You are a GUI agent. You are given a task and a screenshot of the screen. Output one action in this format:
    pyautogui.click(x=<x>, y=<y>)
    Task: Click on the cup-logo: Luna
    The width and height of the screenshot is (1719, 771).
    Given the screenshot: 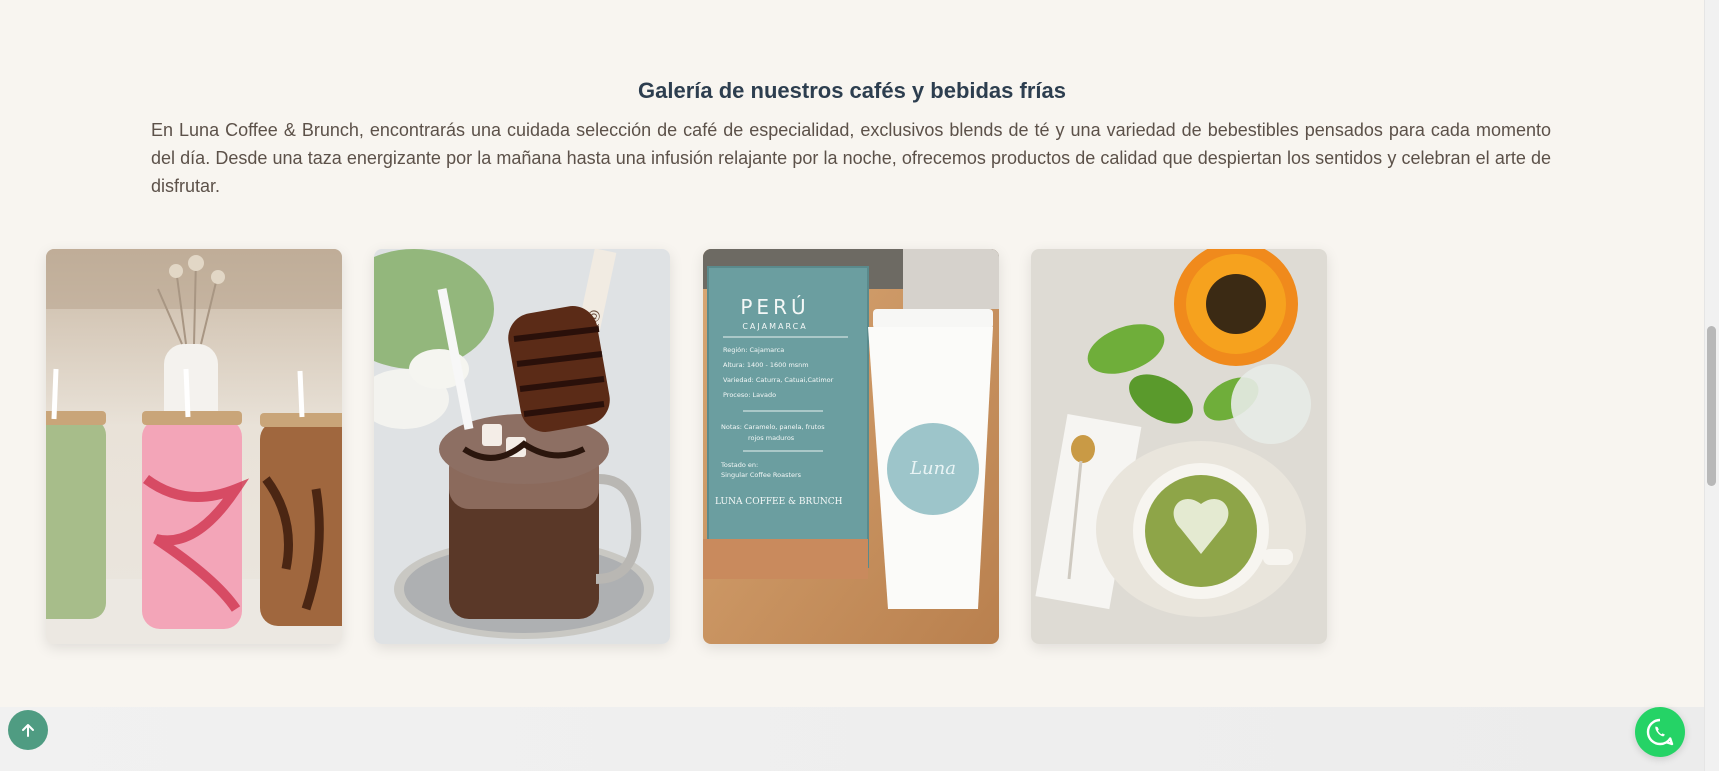 What is the action you would take?
    pyautogui.click(x=932, y=468)
    